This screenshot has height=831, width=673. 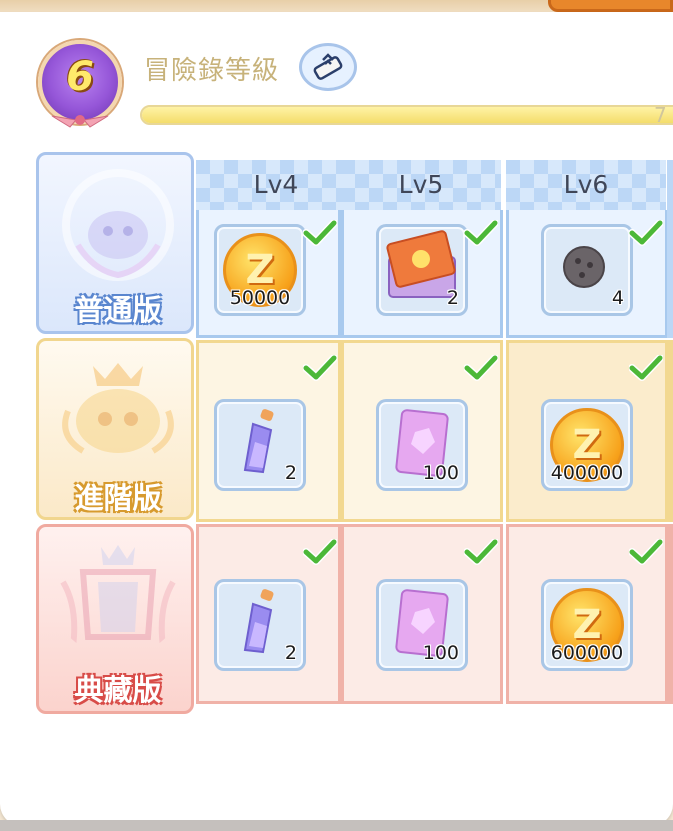 I want to click on tier-label-premium: 典藏版, so click(x=118, y=690).